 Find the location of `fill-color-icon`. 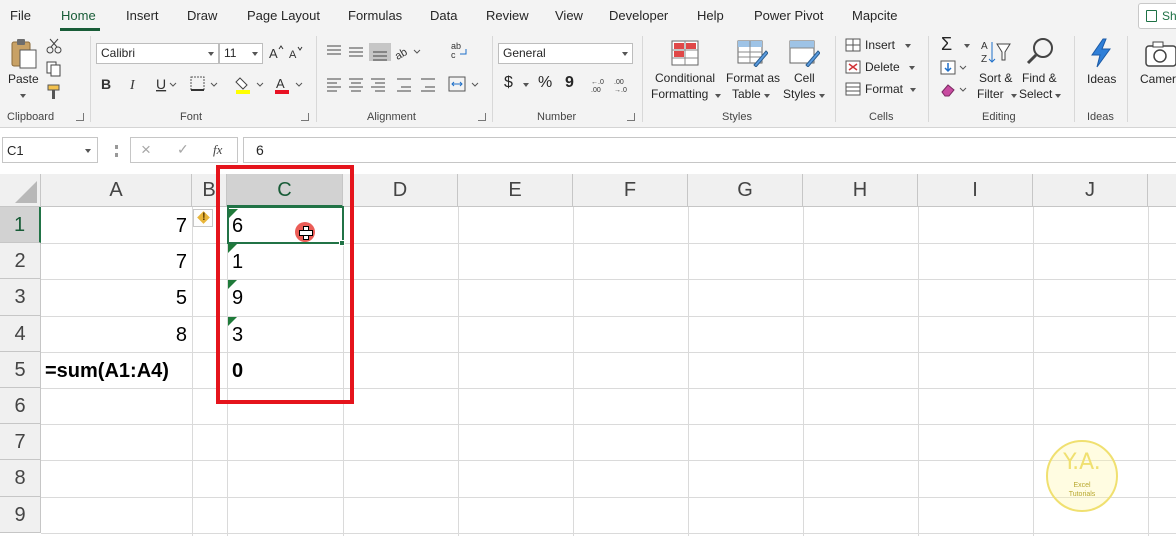

fill-color-icon is located at coordinates (252, 85).